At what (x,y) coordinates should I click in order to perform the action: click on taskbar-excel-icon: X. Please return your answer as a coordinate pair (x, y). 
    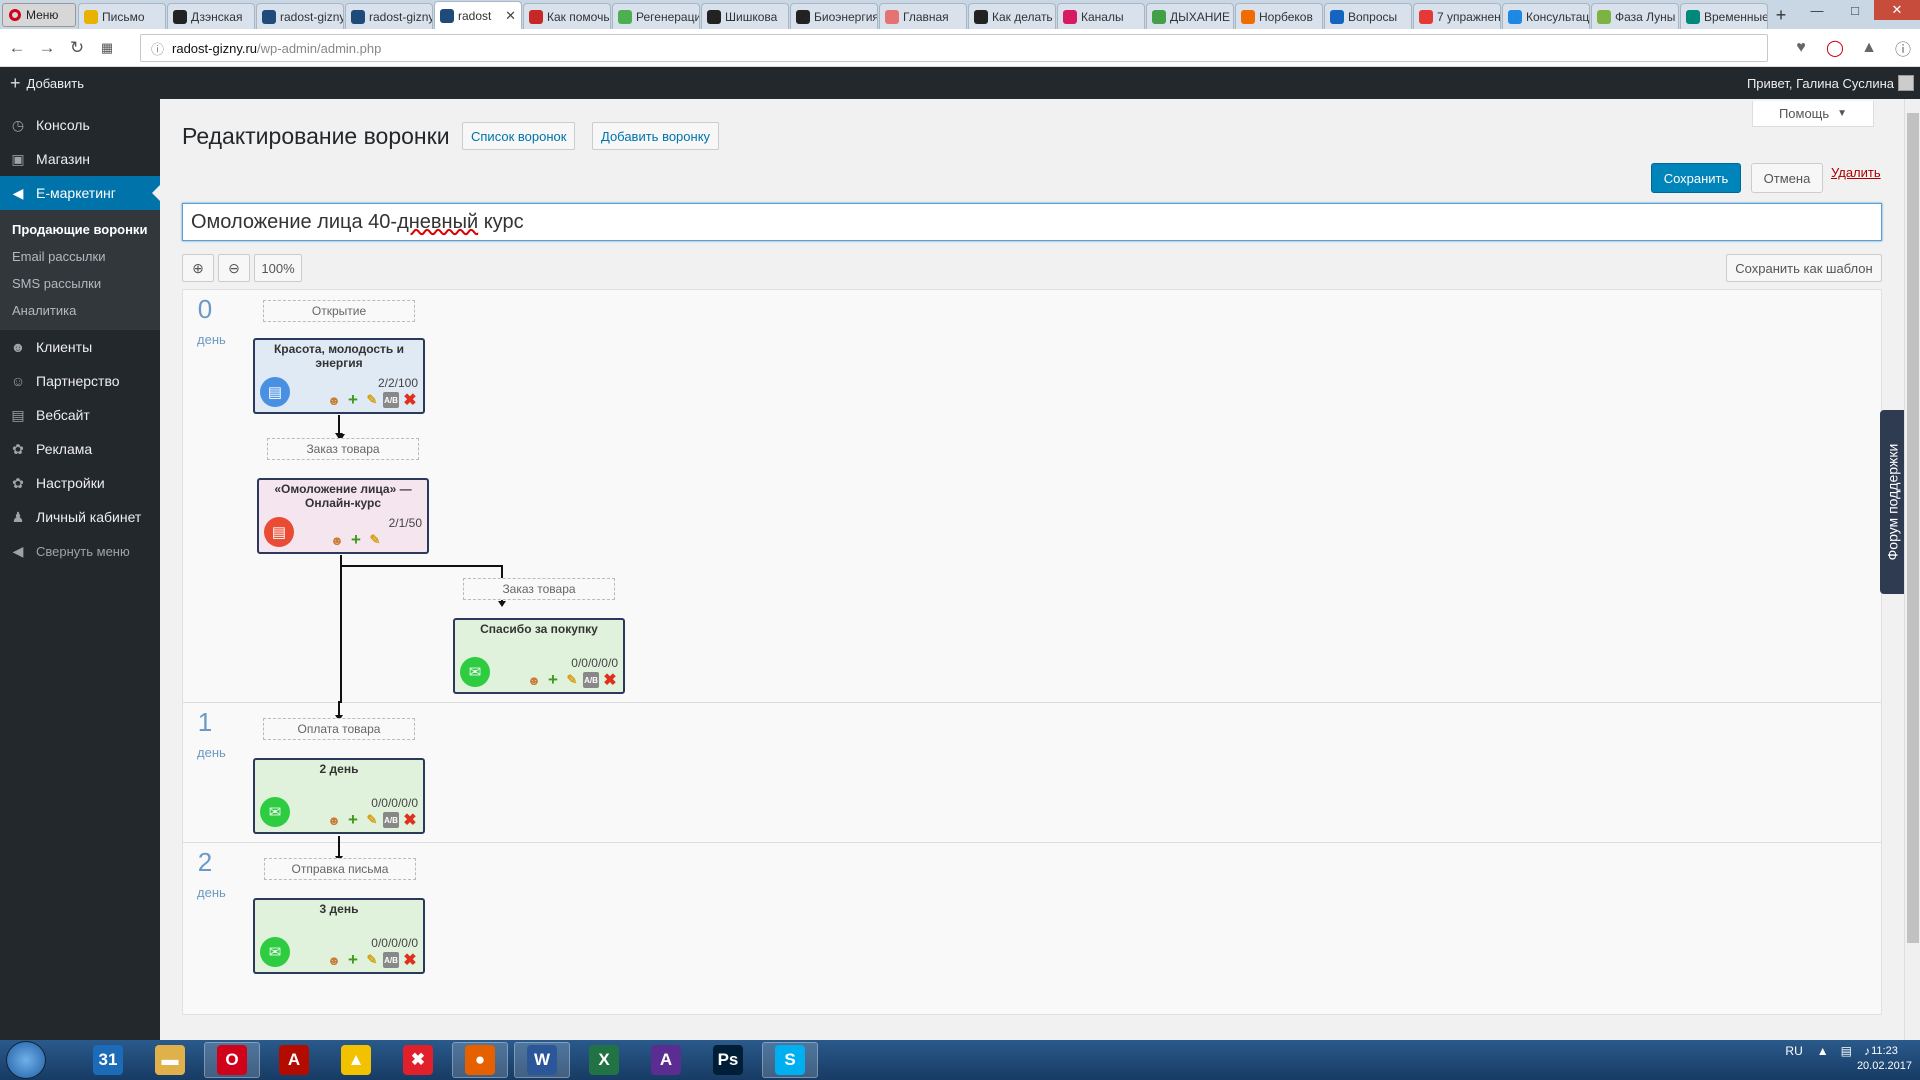
    Looking at the image, I should click on (604, 1060).